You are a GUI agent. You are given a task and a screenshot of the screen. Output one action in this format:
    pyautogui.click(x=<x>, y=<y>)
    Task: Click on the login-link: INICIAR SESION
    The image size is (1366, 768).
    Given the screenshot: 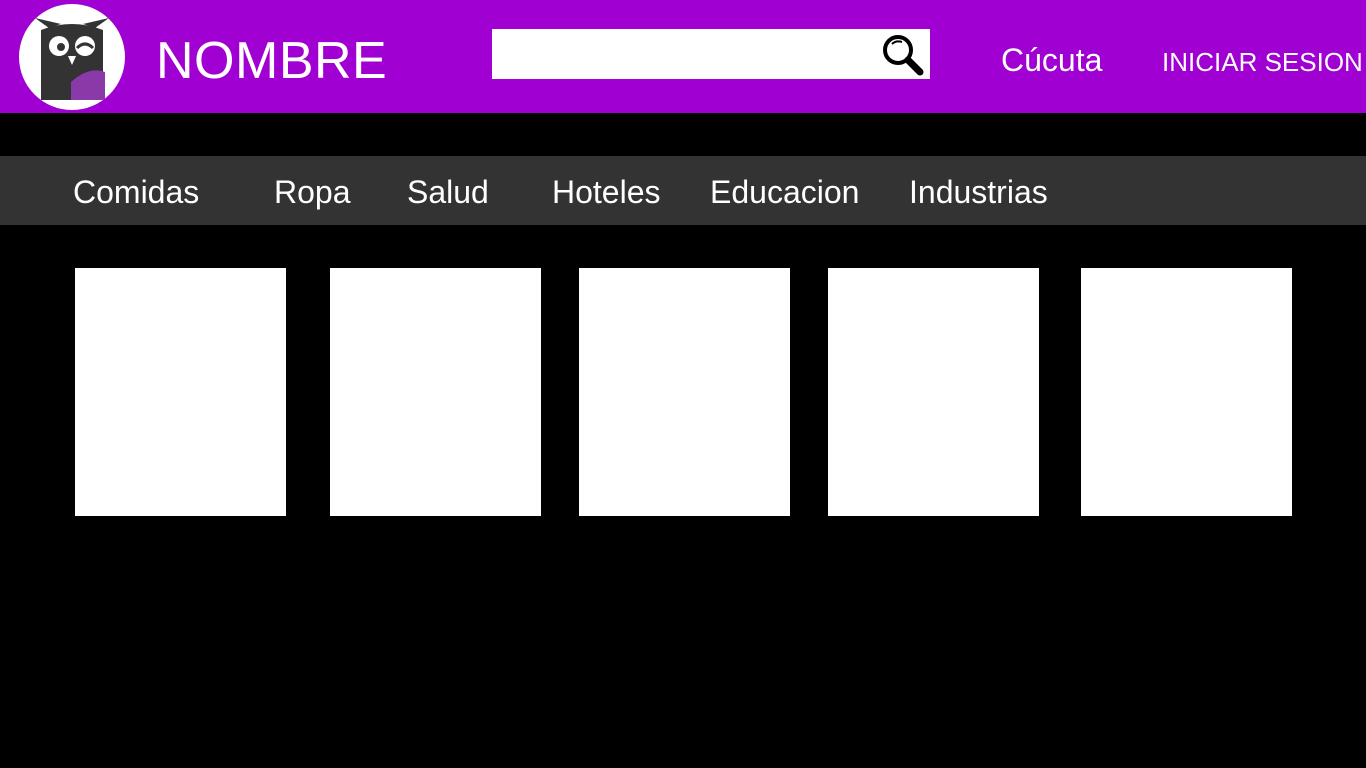 What is the action you would take?
    pyautogui.click(x=1262, y=62)
    